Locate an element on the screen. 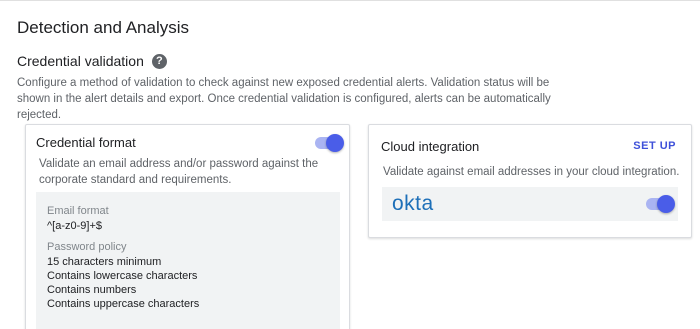  okta-toggle is located at coordinates (660, 204).